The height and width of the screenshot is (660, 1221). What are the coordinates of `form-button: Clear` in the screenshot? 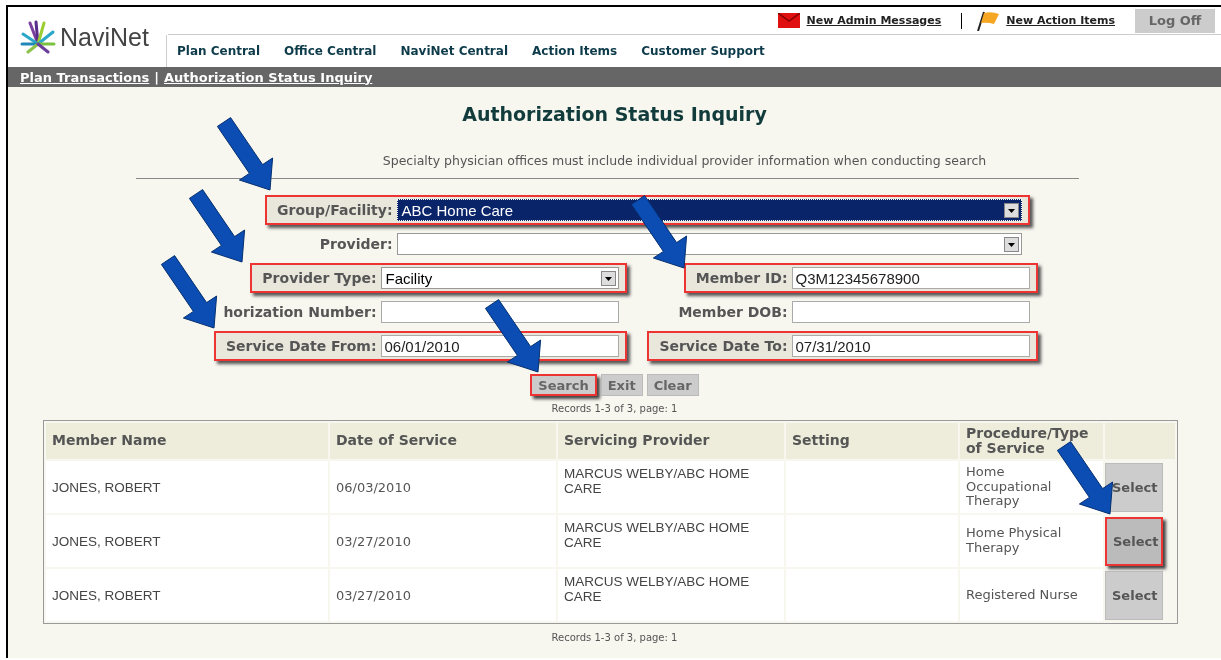 It's located at (672, 385).